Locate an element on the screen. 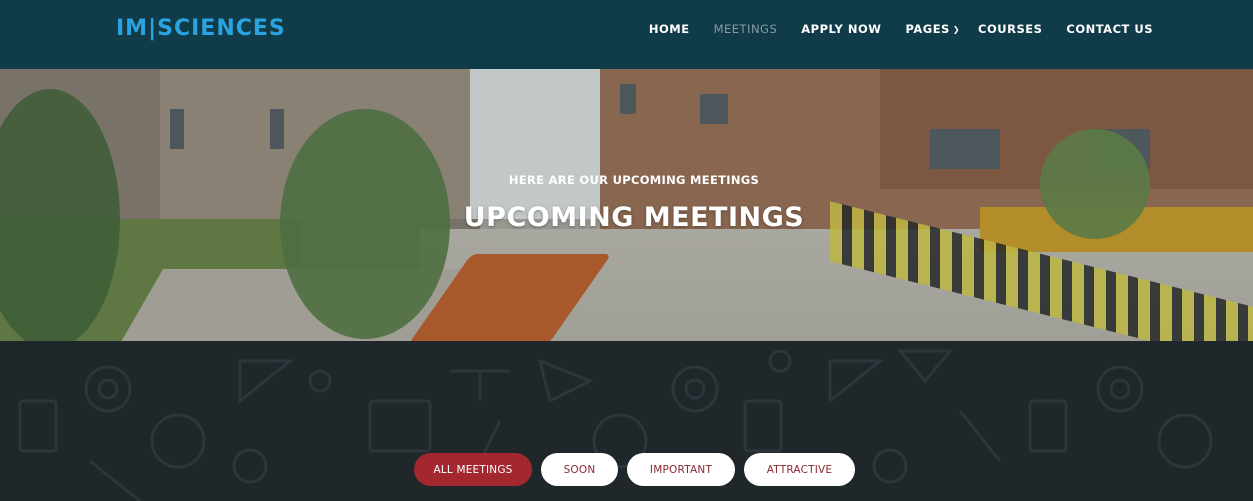  filter-important-button: IMPORTANT is located at coordinates (681, 469).